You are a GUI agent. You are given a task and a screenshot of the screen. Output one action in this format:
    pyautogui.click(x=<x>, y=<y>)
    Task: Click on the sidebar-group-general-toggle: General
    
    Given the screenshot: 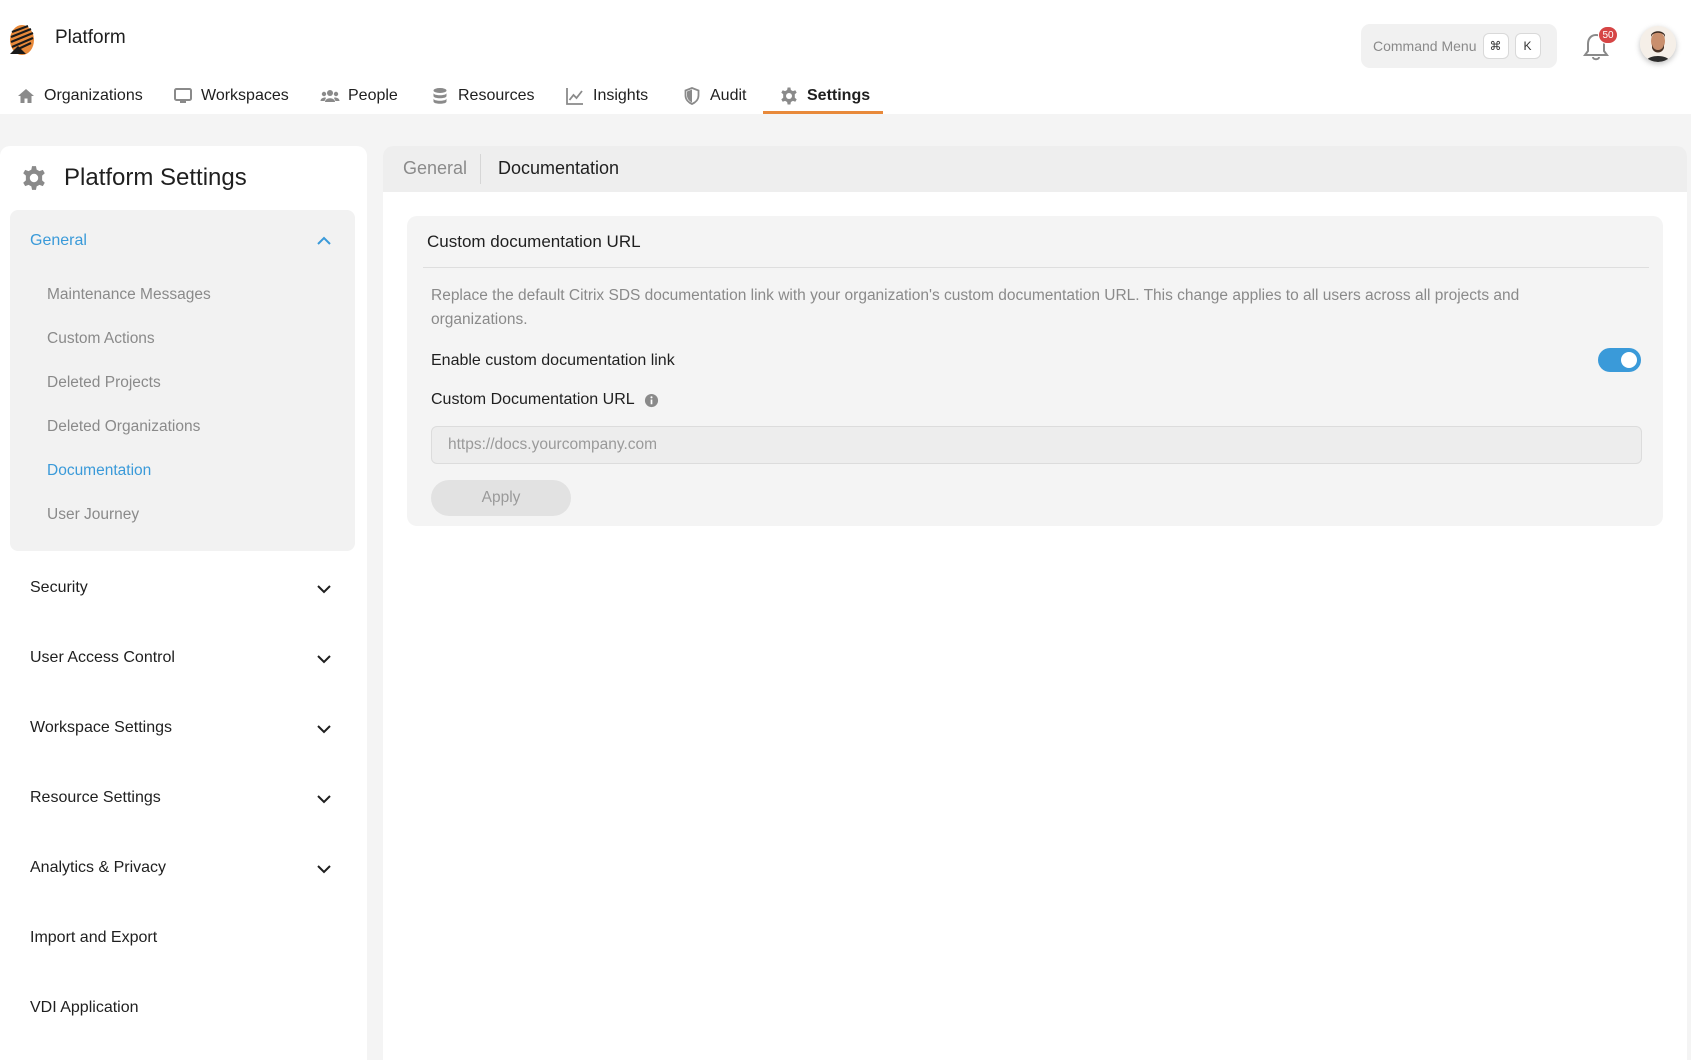 What is the action you would take?
    pyautogui.click(x=58, y=241)
    